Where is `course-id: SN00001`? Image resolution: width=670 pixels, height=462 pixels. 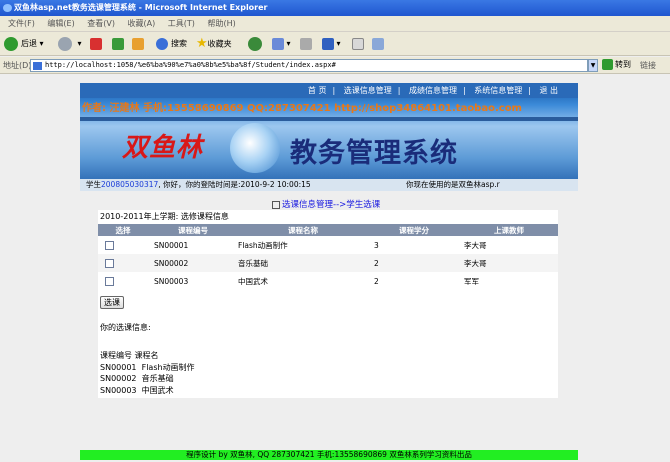 course-id: SN00001 is located at coordinates (171, 245).